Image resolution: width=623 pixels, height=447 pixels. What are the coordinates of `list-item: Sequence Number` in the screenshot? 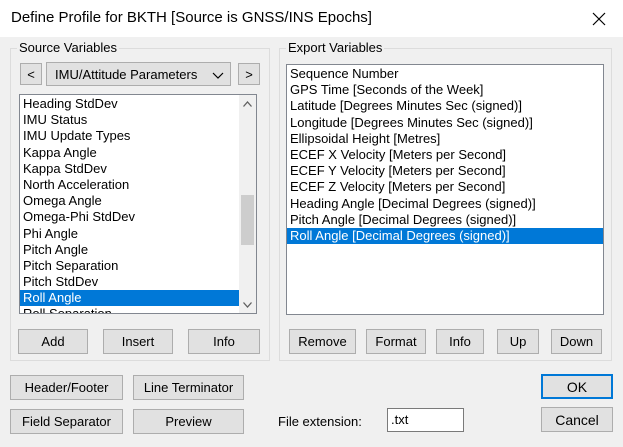 It's located at (445, 74).